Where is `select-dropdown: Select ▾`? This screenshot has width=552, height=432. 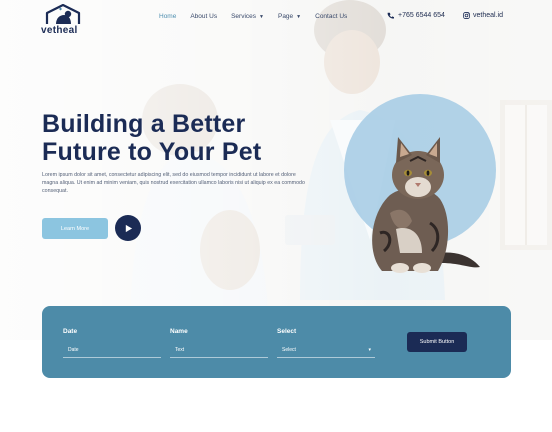 select-dropdown: Select ▾ is located at coordinates (326, 350).